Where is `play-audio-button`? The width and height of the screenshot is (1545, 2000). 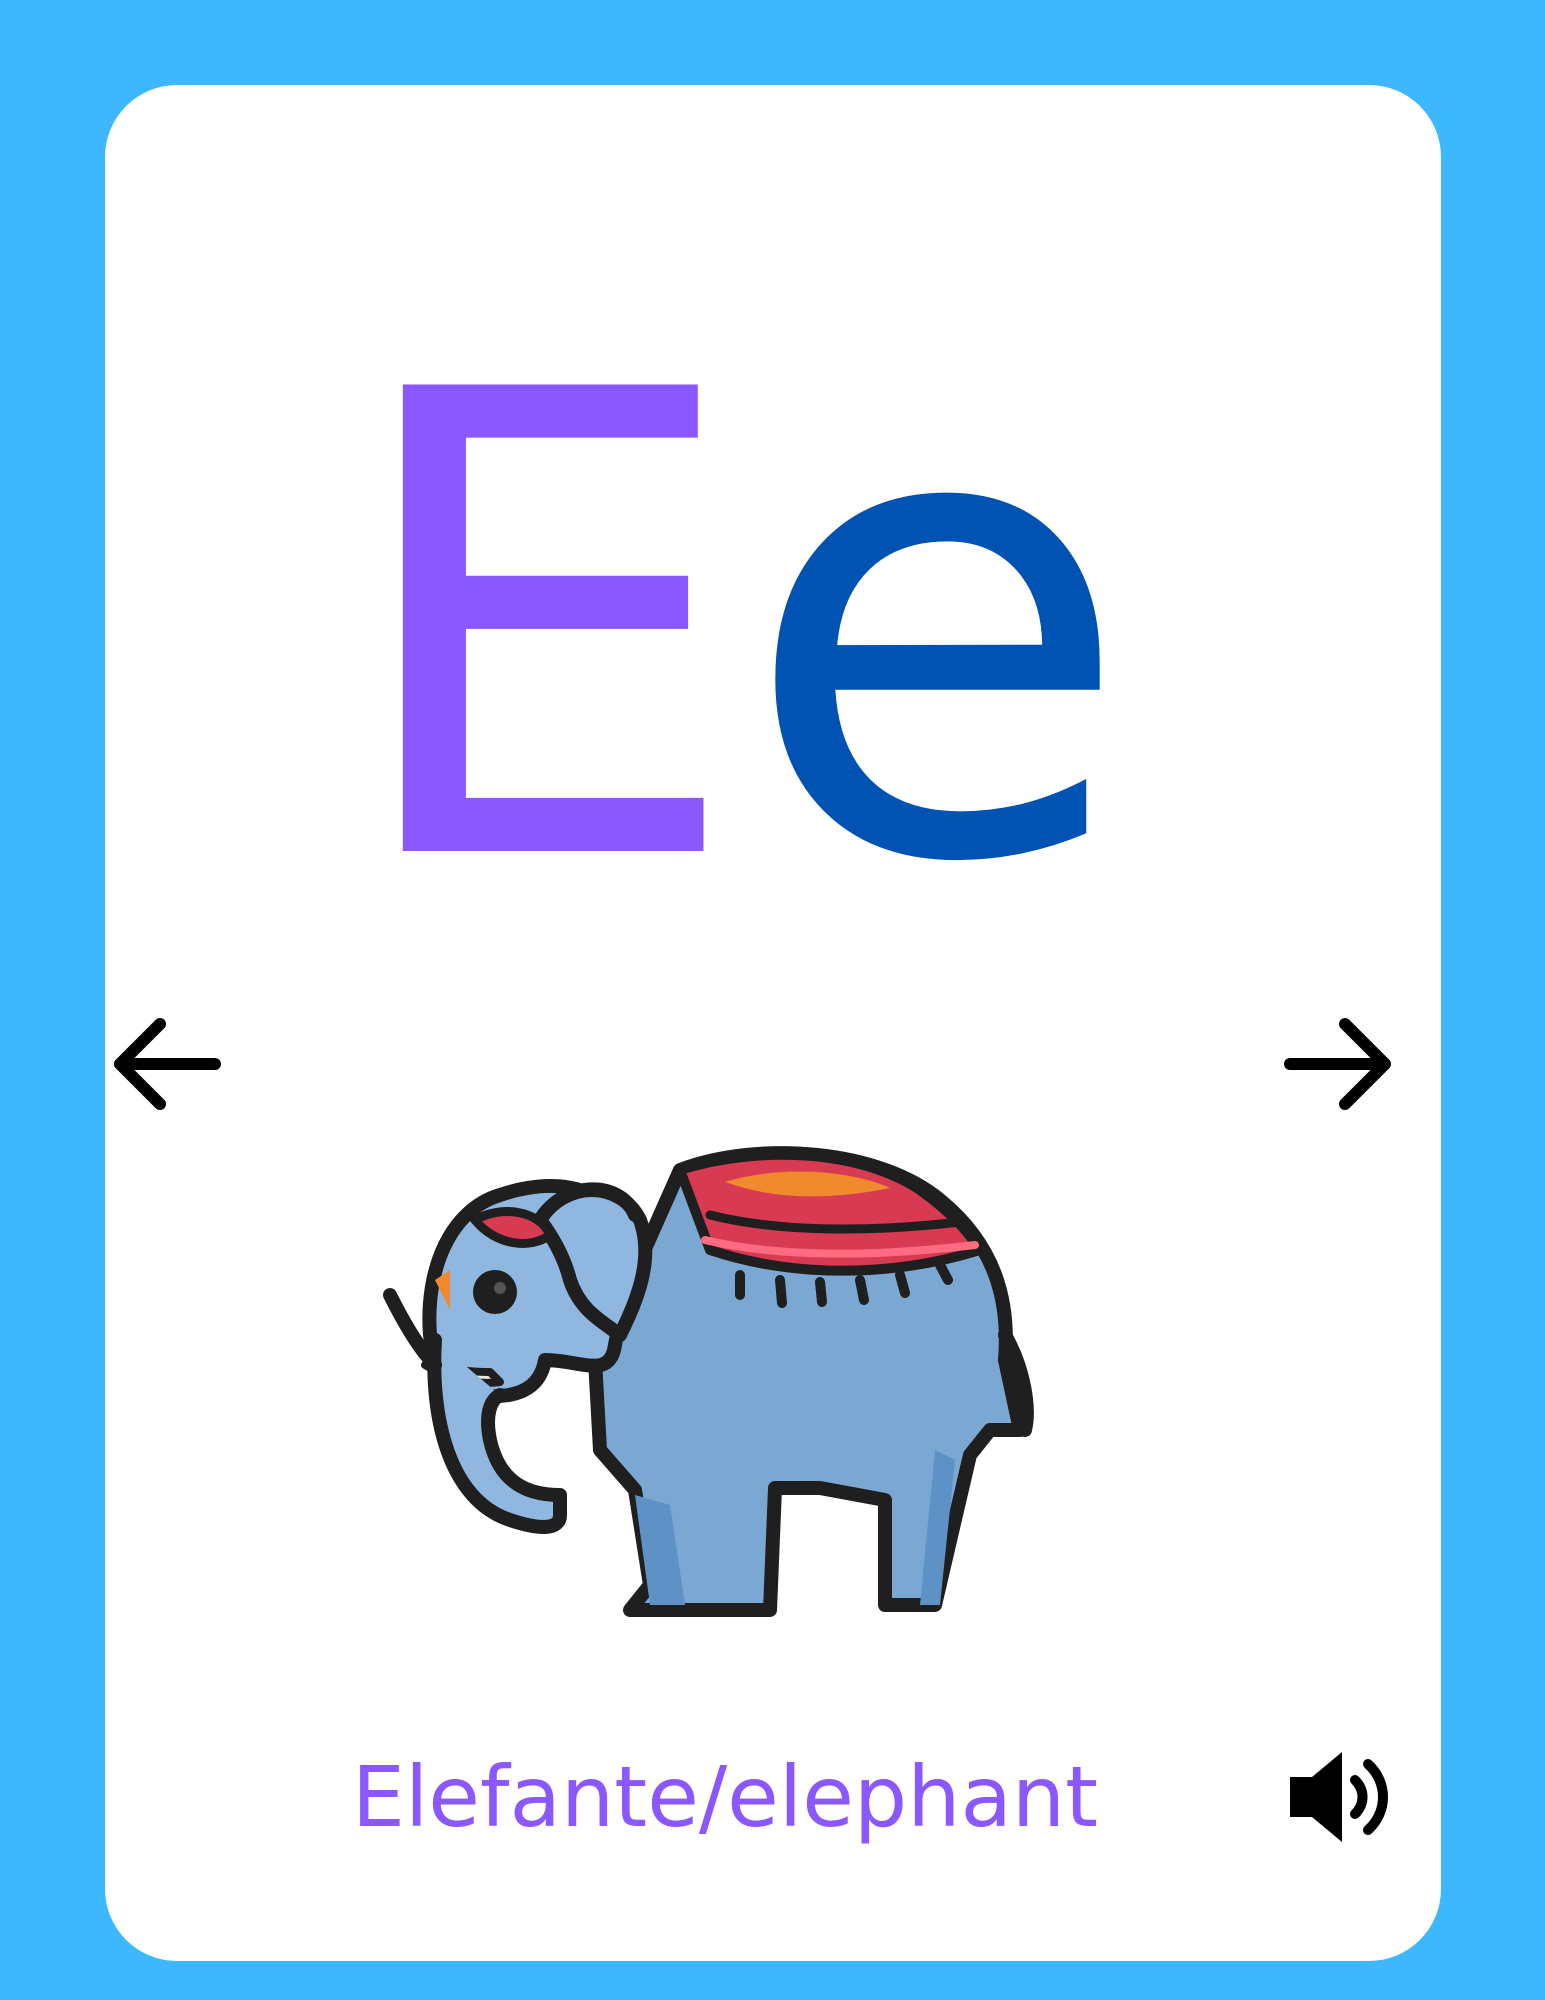
play-audio-button is located at coordinates (1340, 1797).